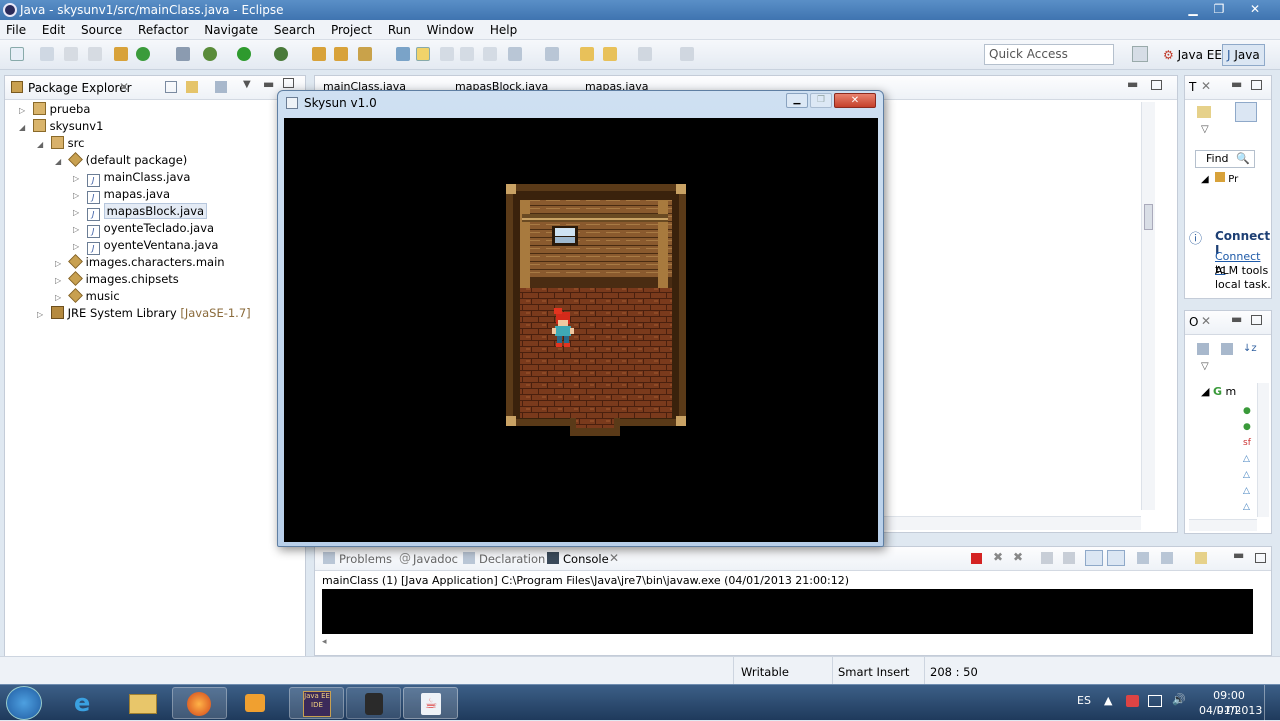 The image size is (1280, 721). I want to click on filter-icon, so click(221, 87).